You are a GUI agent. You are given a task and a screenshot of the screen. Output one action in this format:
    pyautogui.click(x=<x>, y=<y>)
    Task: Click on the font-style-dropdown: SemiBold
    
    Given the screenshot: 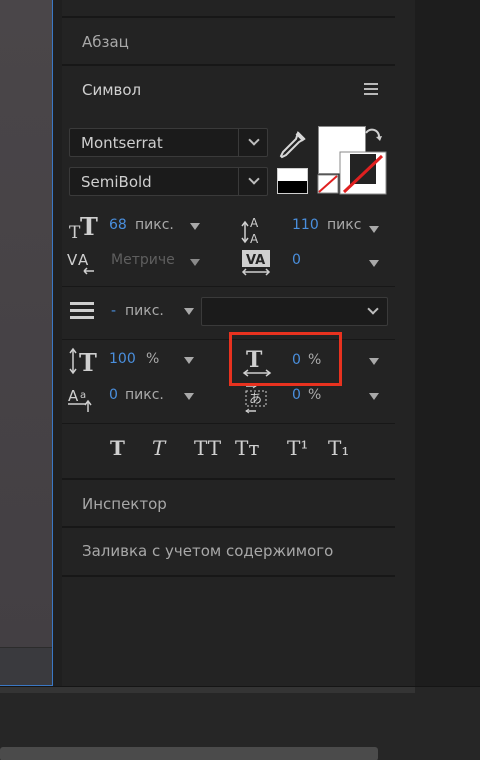 What is the action you would take?
    pyautogui.click(x=168, y=181)
    